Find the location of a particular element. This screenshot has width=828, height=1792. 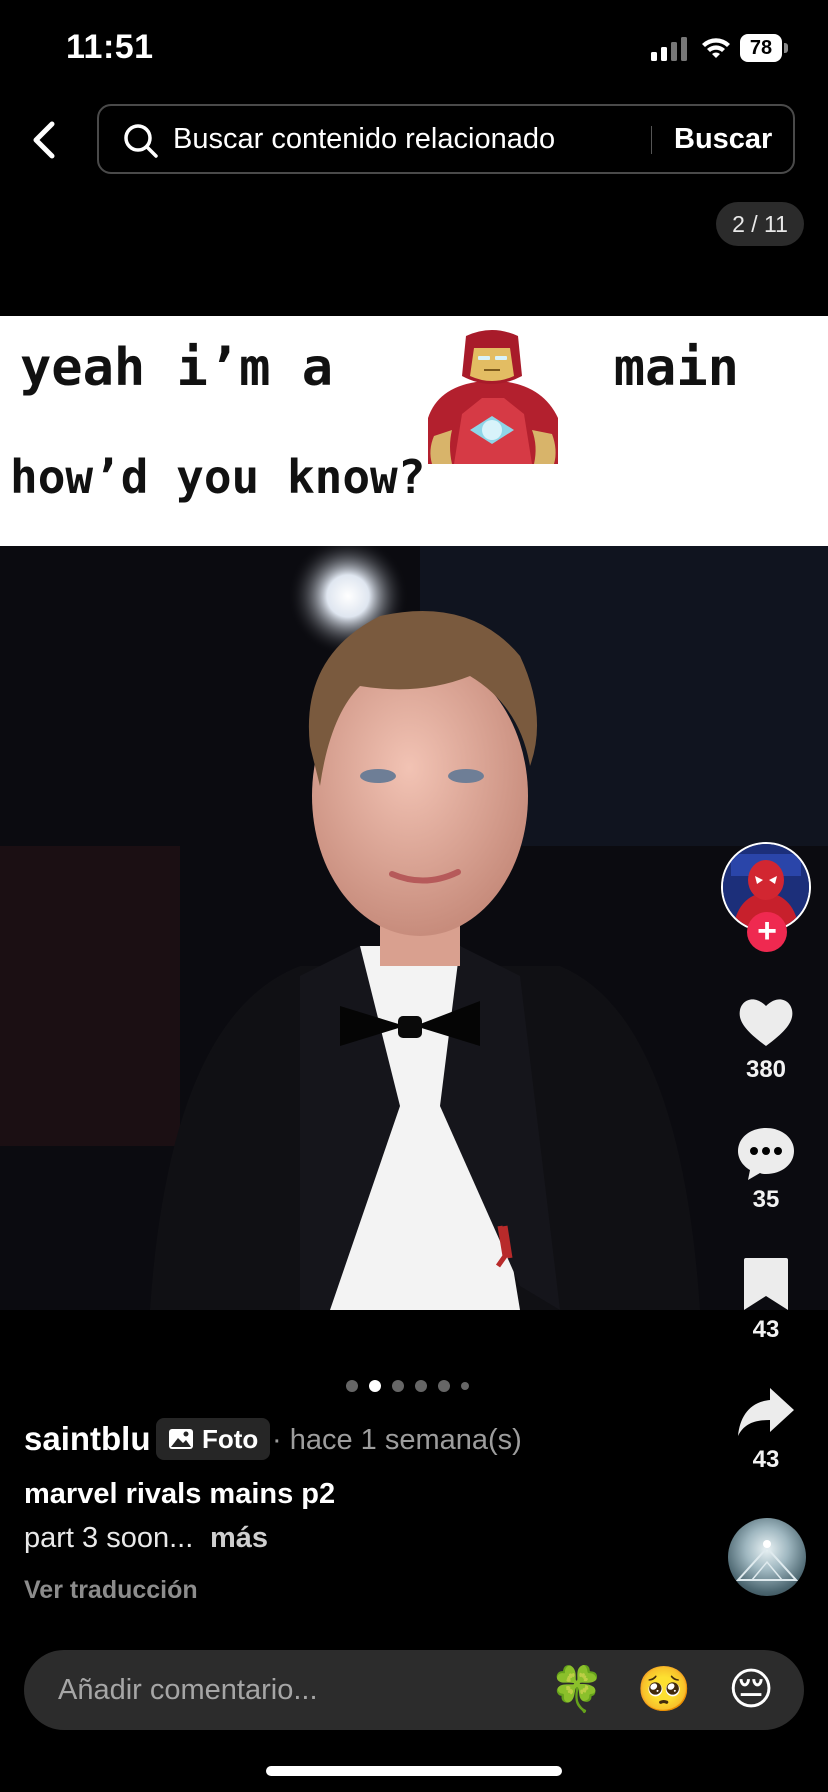

save-count: 43 is located at coordinates (766, 1329).